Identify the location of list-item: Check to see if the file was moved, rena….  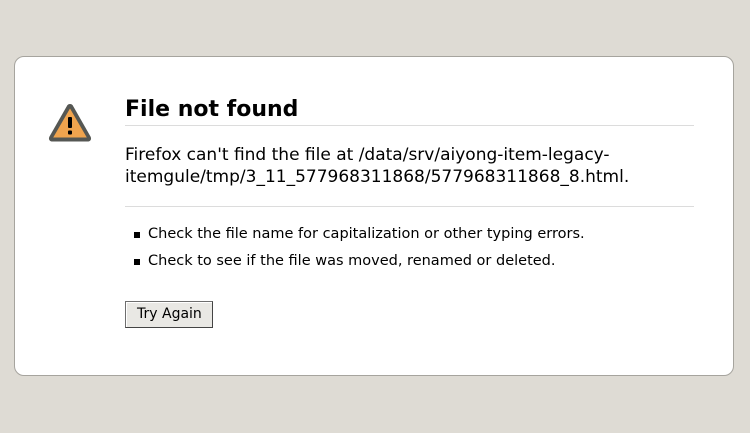
(409, 261).